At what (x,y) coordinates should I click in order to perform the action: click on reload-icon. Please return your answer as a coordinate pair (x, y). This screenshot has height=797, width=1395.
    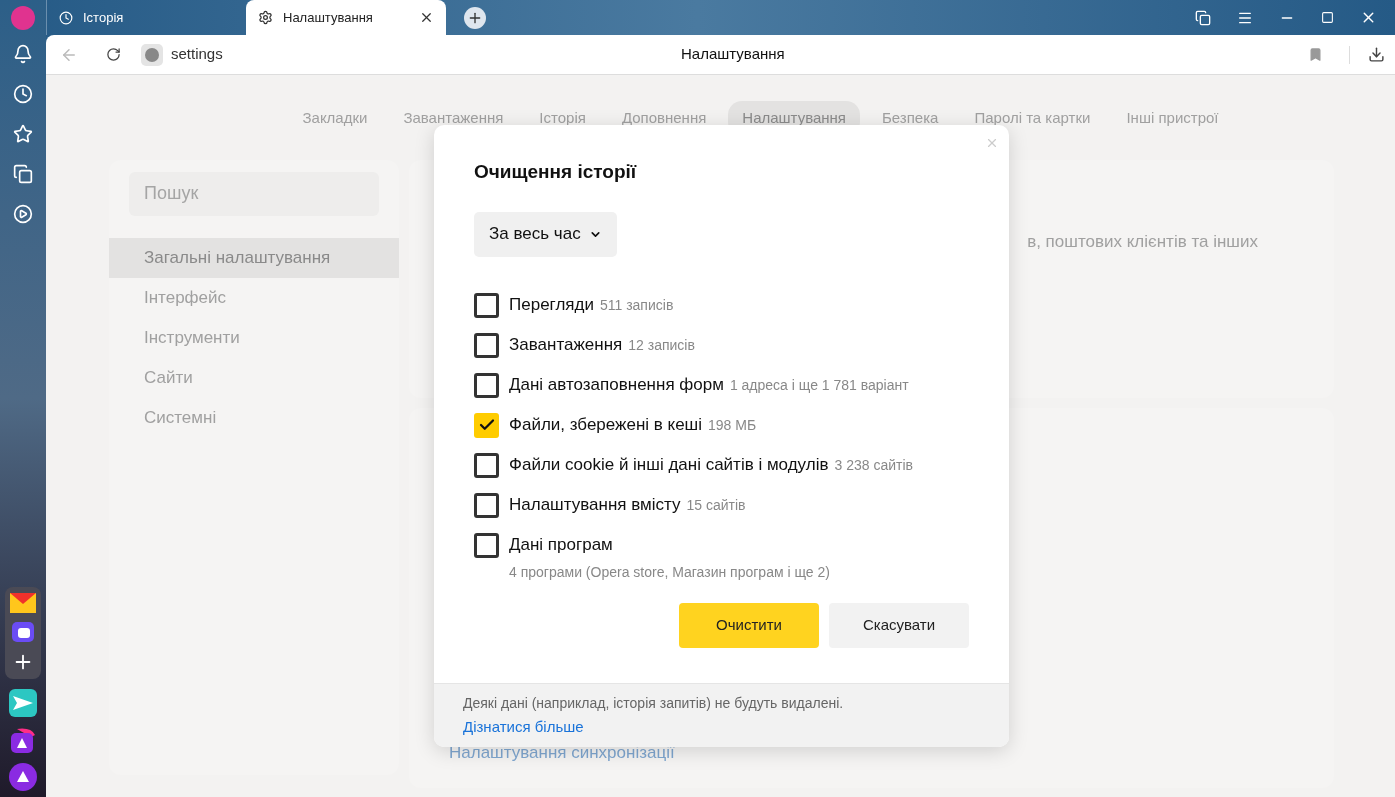
    Looking at the image, I should click on (113, 54).